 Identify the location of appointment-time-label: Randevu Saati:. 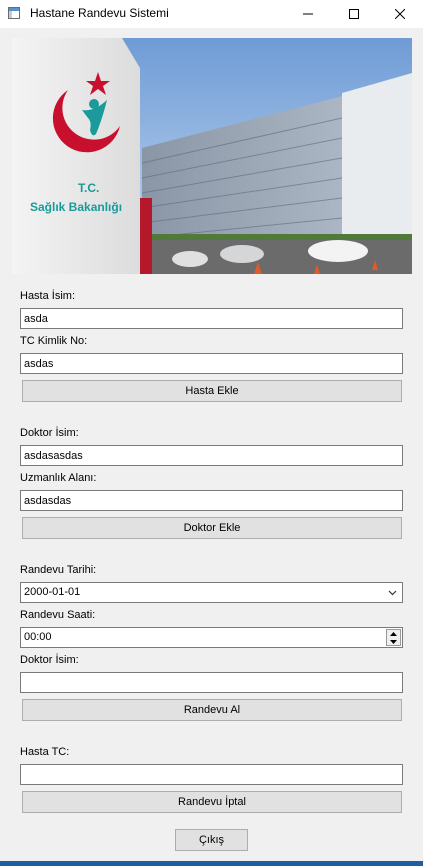
(58, 615).